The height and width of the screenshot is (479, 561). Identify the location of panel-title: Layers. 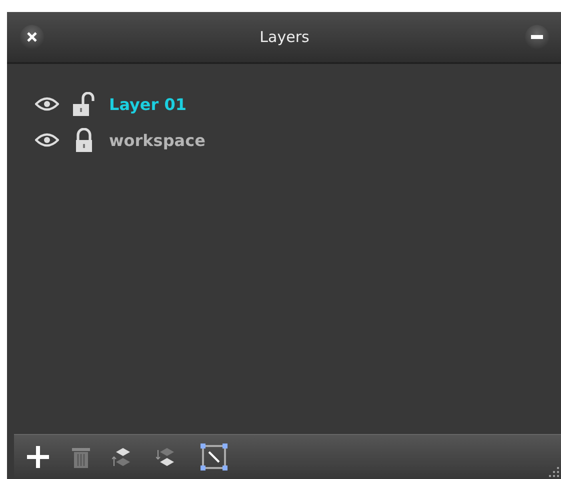
(285, 37).